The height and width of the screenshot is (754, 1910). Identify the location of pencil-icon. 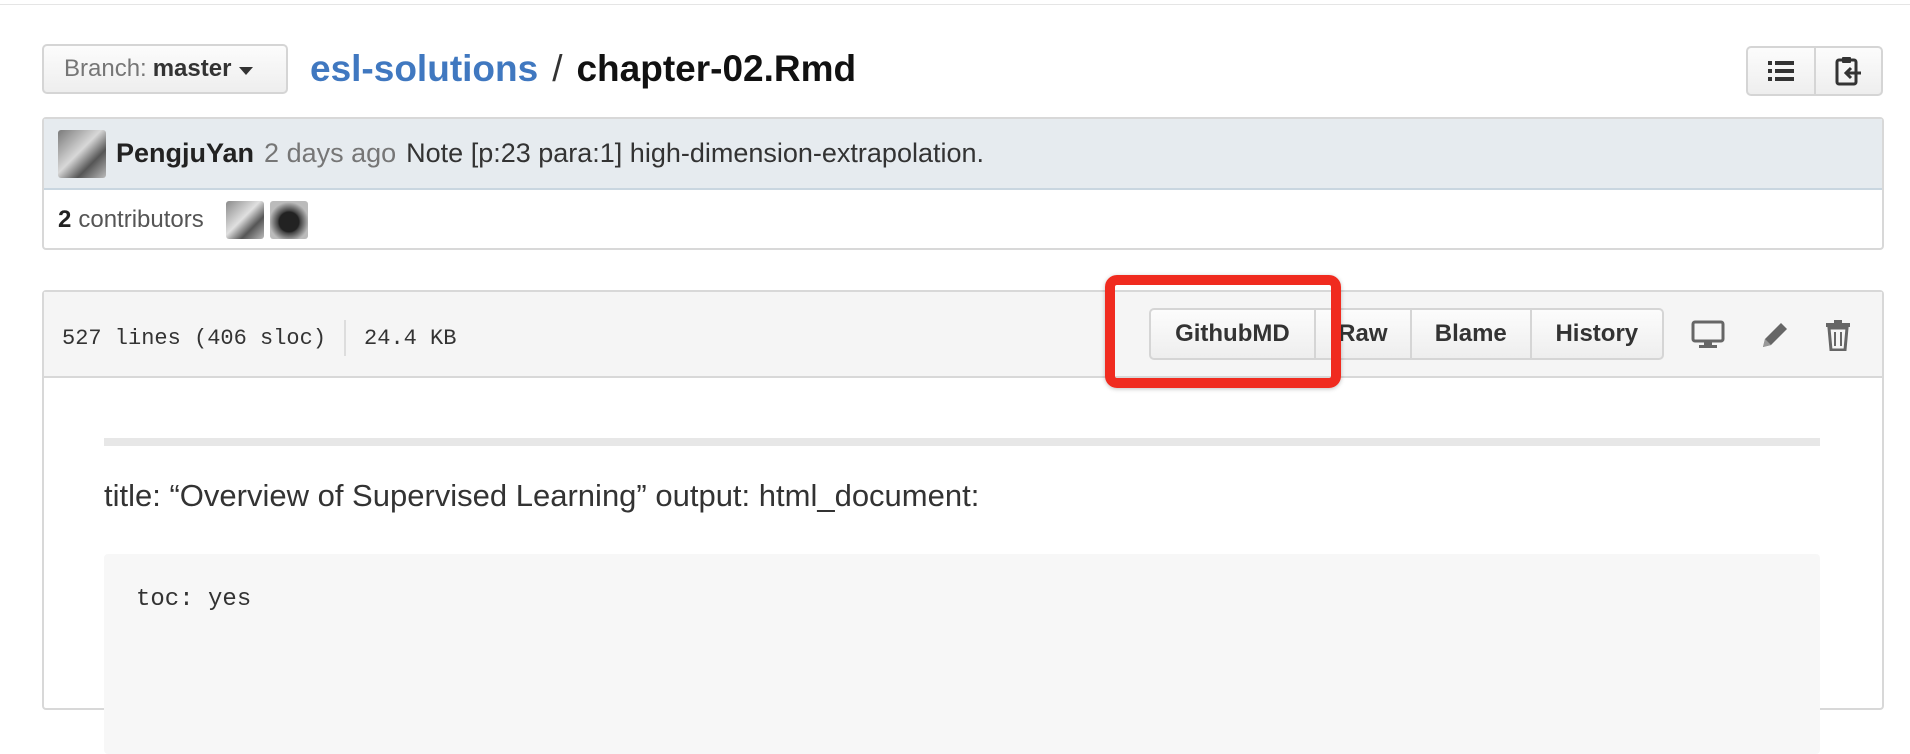
(1775, 335).